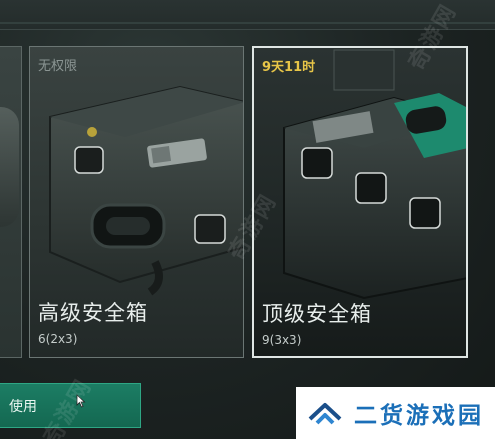  I want to click on card-tag-no-permission: 无权限, so click(58, 66).